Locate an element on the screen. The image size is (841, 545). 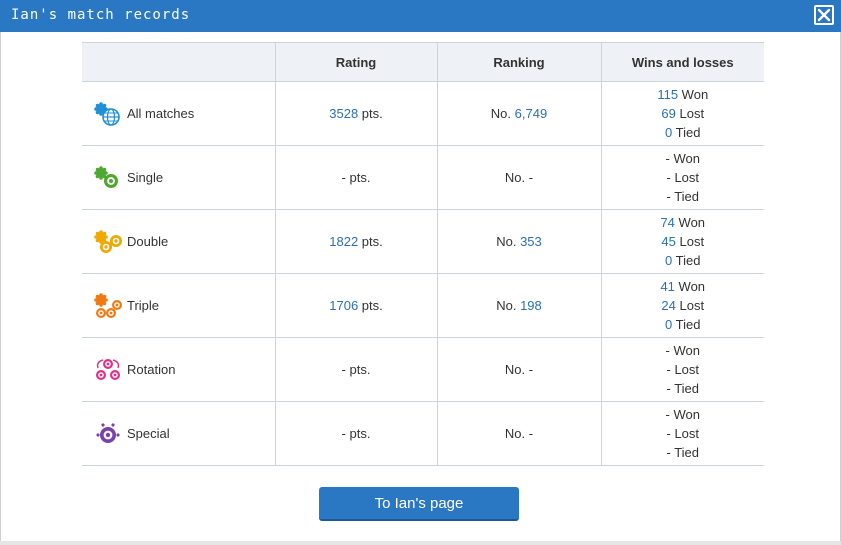
special-gear-icon is located at coordinates (108, 432).